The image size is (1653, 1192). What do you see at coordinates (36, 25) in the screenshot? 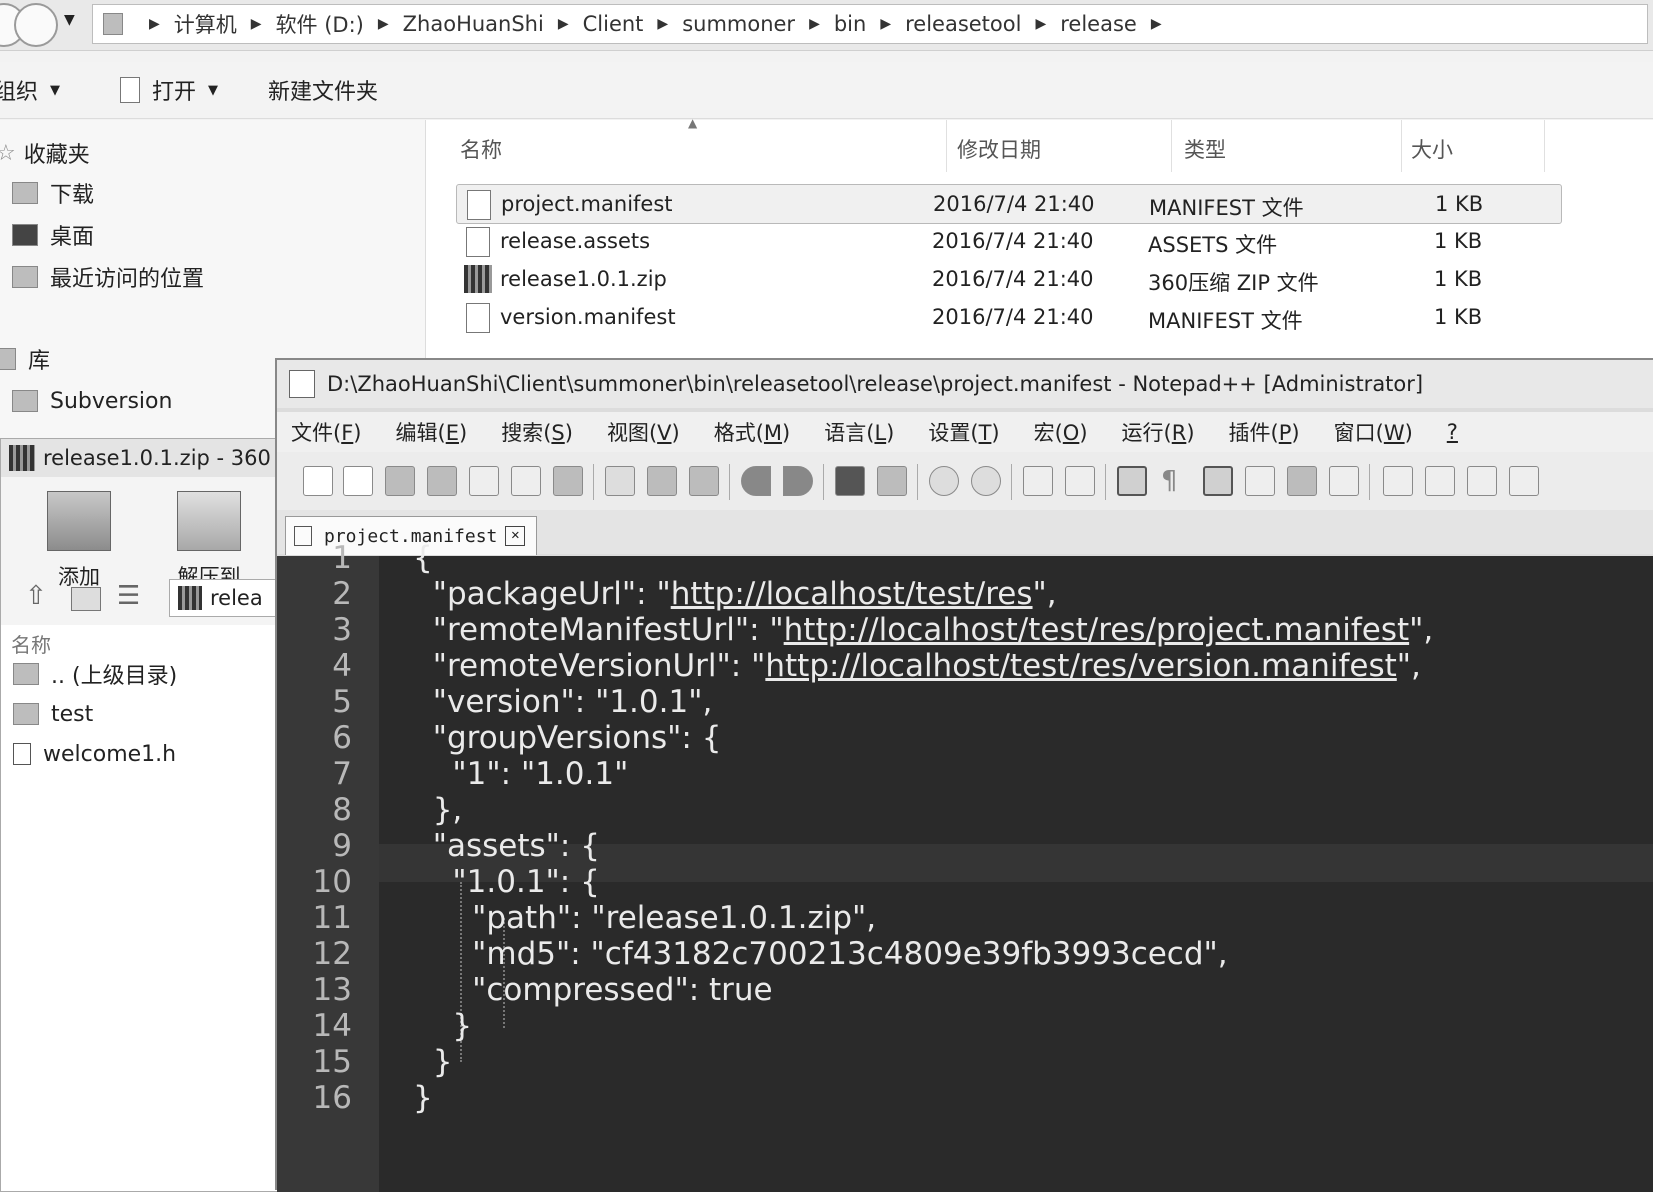
I see `forward-button` at bounding box center [36, 25].